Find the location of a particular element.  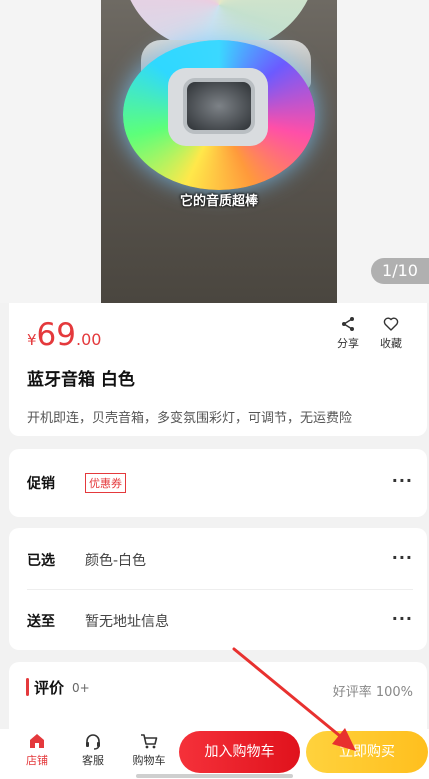

review-count: 0+ is located at coordinates (81, 688).